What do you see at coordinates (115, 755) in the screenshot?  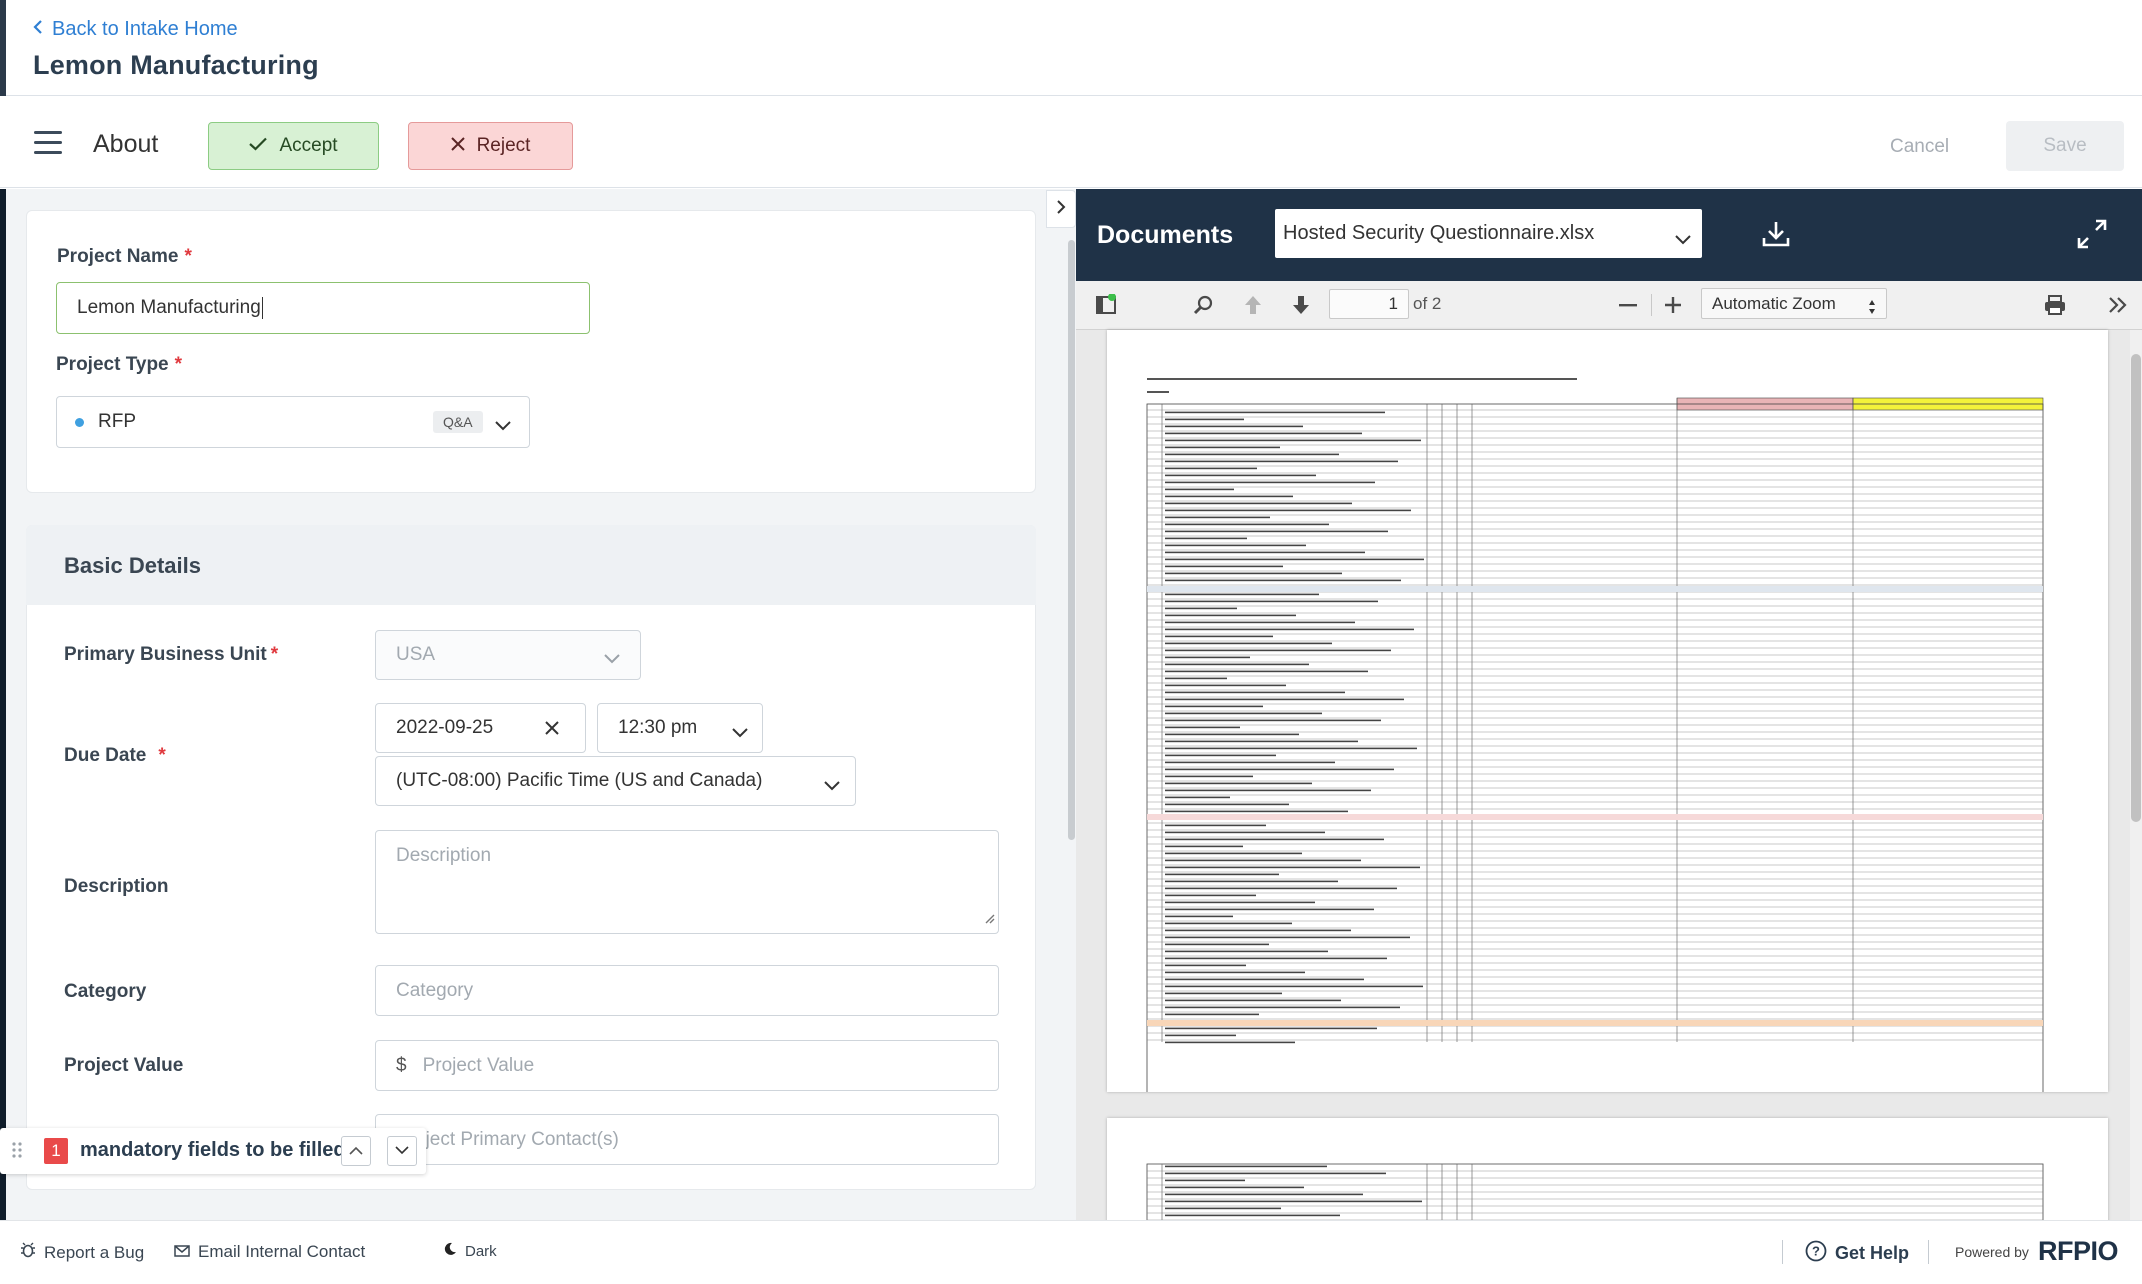 I see `due-date-label: Due Date *` at bounding box center [115, 755].